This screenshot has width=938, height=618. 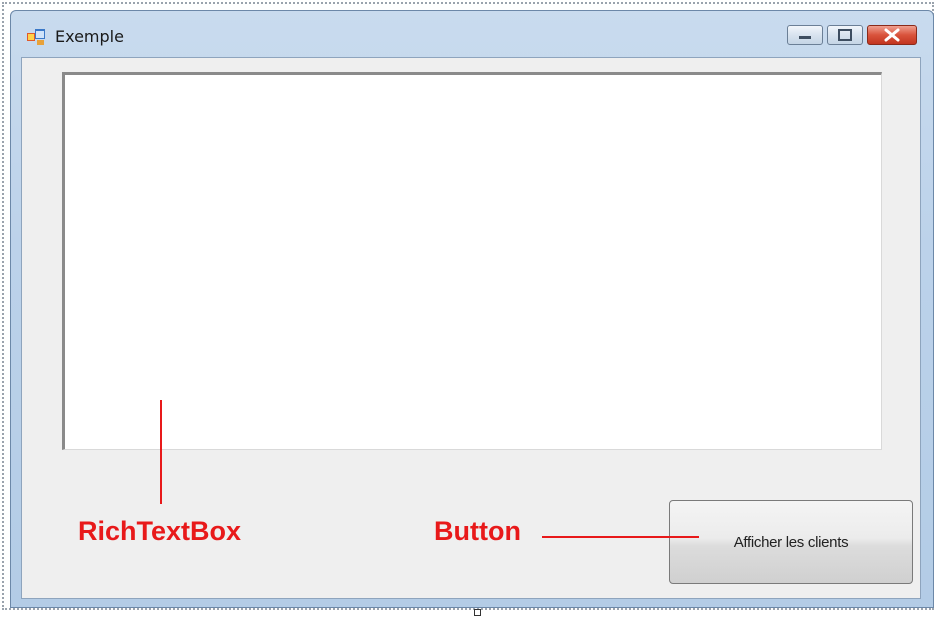 What do you see at coordinates (89, 36) in the screenshot?
I see `window-title: Exemple` at bounding box center [89, 36].